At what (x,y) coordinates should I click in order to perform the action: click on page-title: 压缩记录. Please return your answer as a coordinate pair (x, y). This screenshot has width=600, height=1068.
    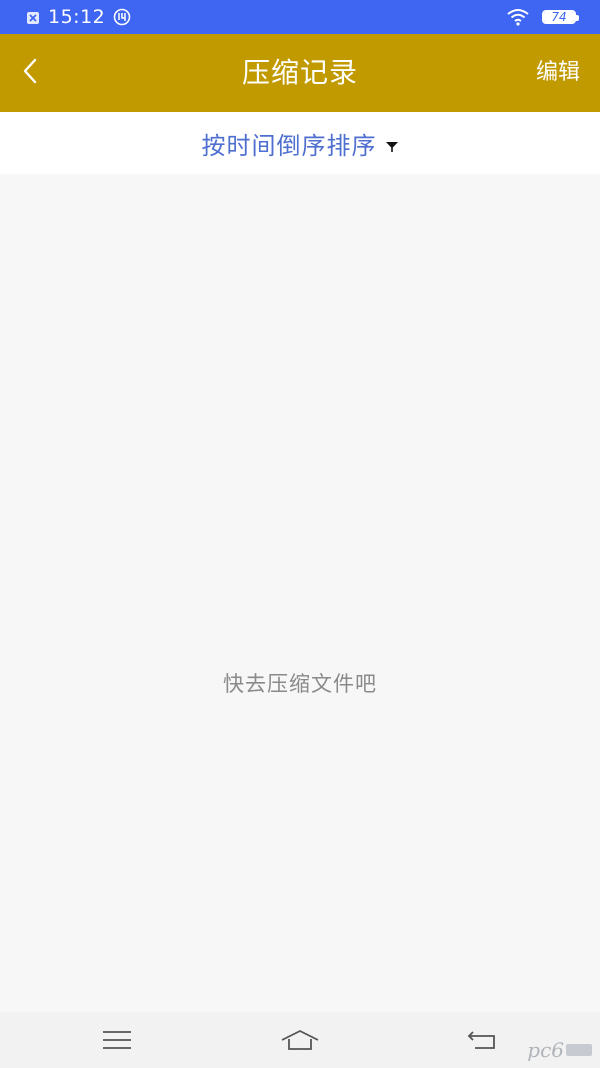
    Looking at the image, I should click on (299, 72).